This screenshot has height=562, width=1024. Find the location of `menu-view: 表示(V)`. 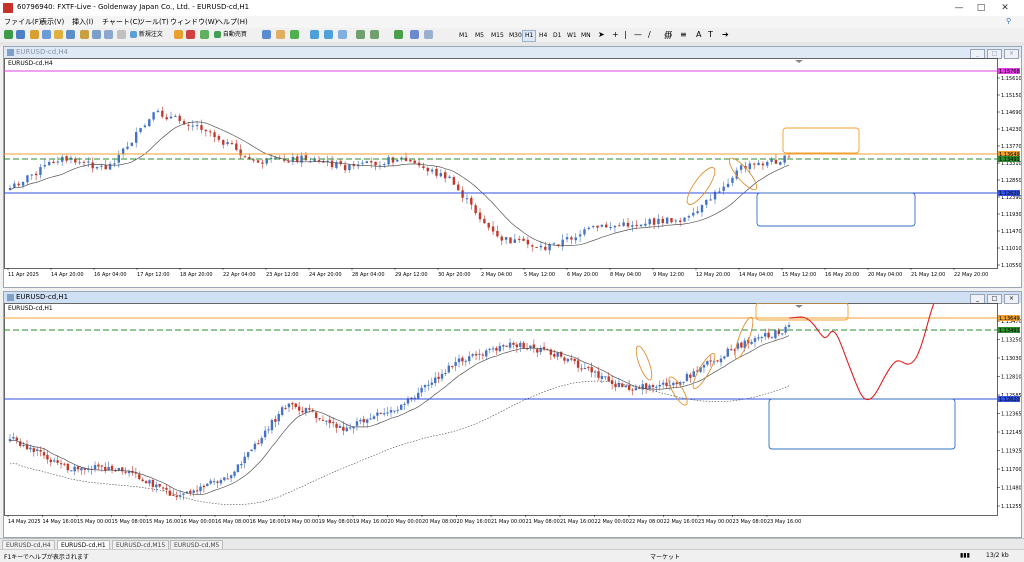

menu-view: 表示(V) is located at coordinates (52, 22).